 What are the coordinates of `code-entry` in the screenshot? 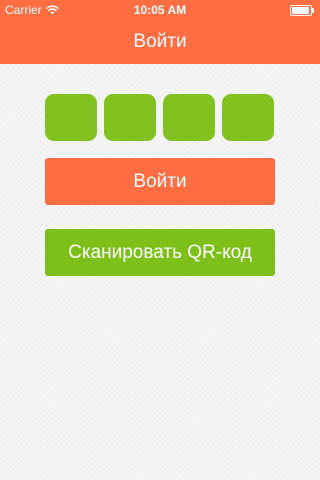 It's located at (160, 117).